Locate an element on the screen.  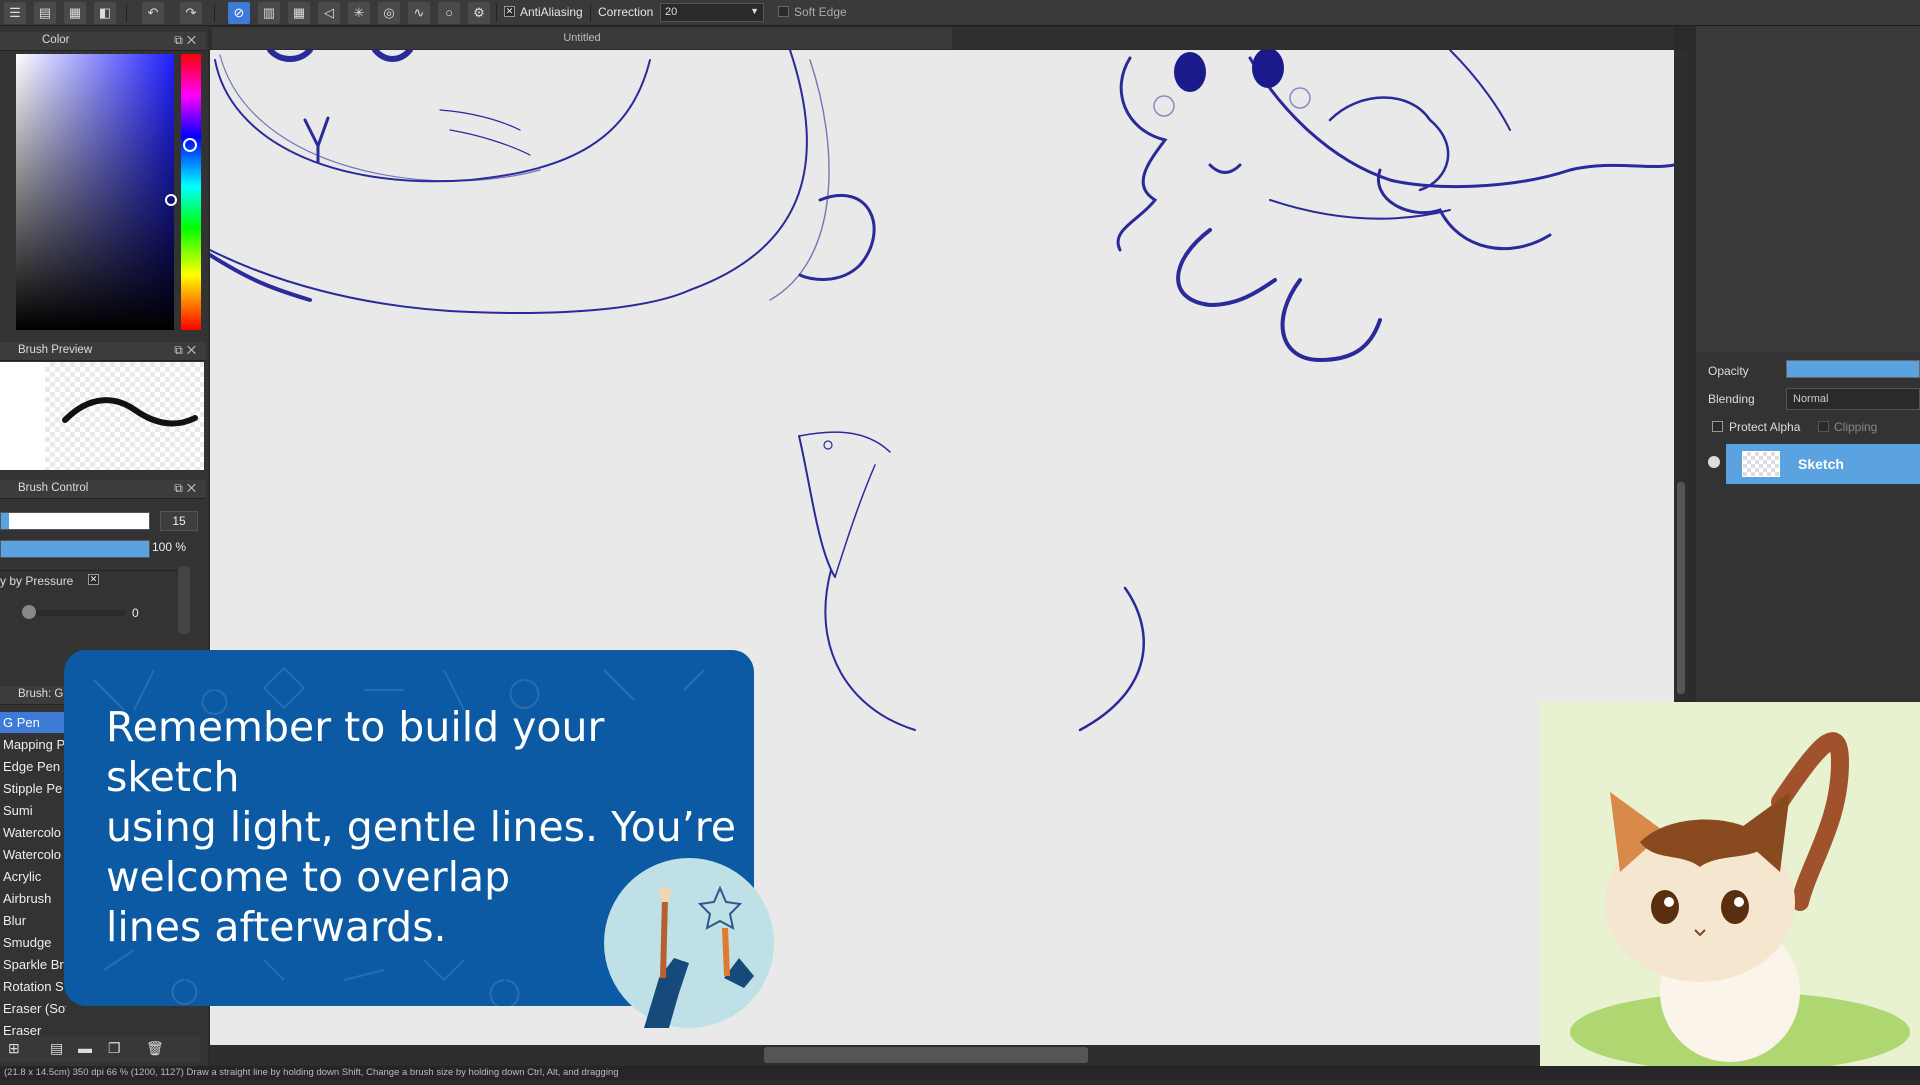
clipping-label: Clipping is located at coordinates (1856, 427).